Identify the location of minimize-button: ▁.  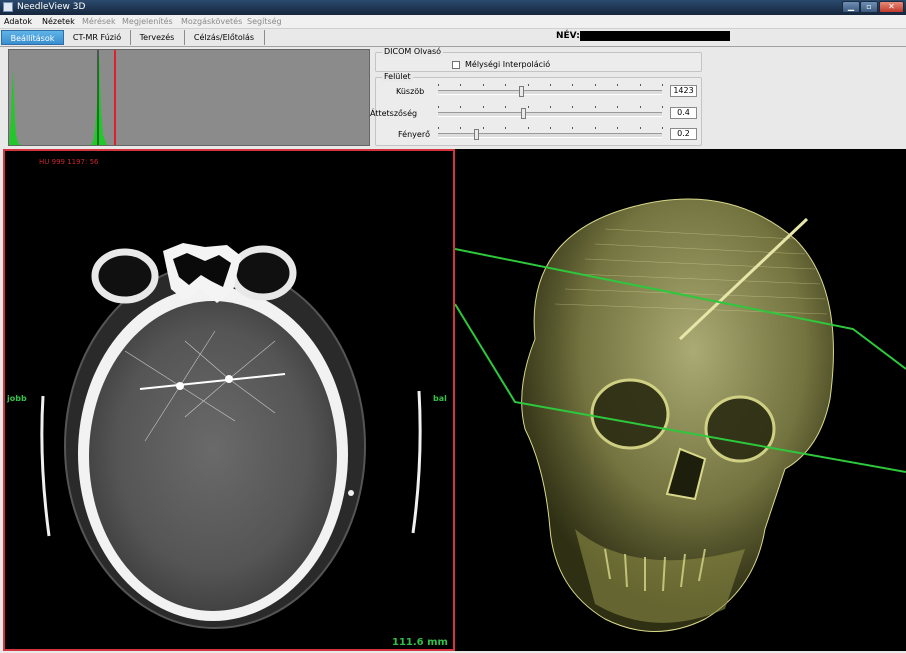
(851, 7).